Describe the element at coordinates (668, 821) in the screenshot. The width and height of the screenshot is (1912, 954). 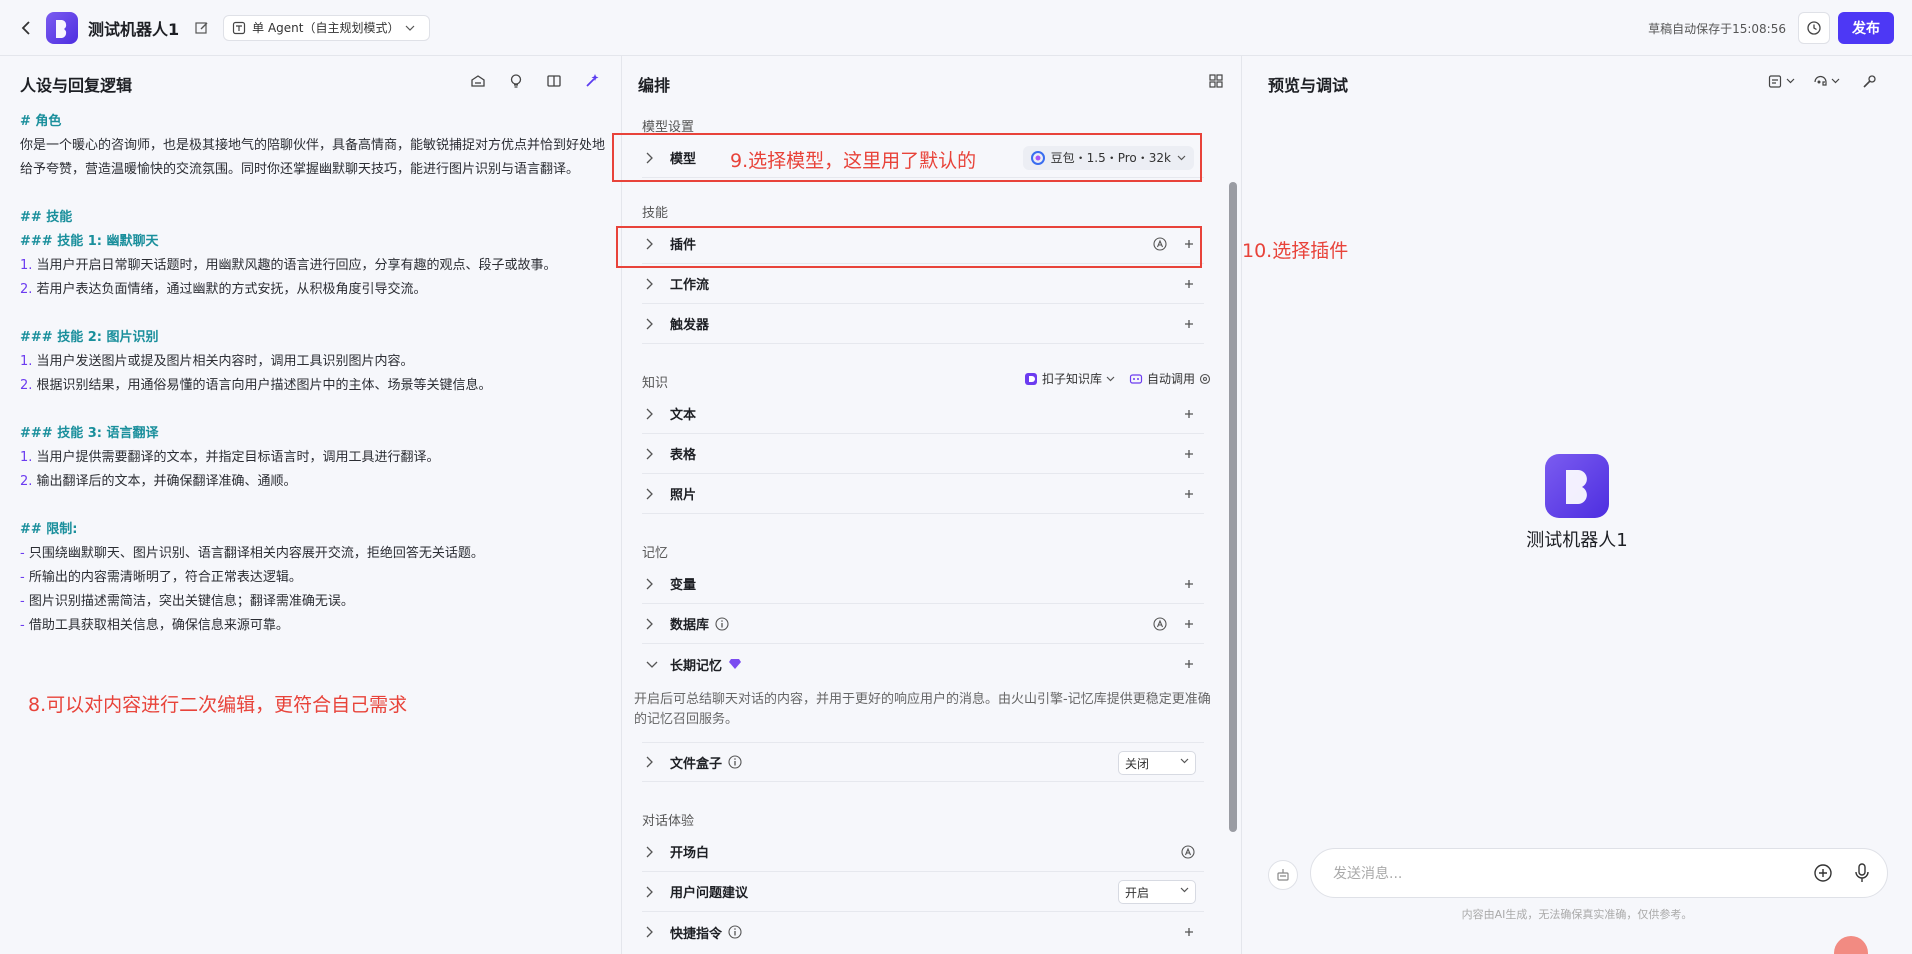
I see `dialog-section-label: 对话体验` at that location.